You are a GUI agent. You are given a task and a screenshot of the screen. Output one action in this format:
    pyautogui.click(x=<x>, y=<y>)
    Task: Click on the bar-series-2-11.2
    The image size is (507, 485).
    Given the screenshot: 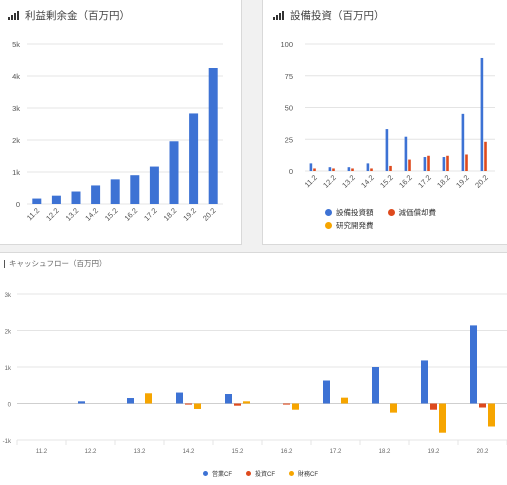 What is the action you would take?
    pyautogui.click(x=314, y=169)
    